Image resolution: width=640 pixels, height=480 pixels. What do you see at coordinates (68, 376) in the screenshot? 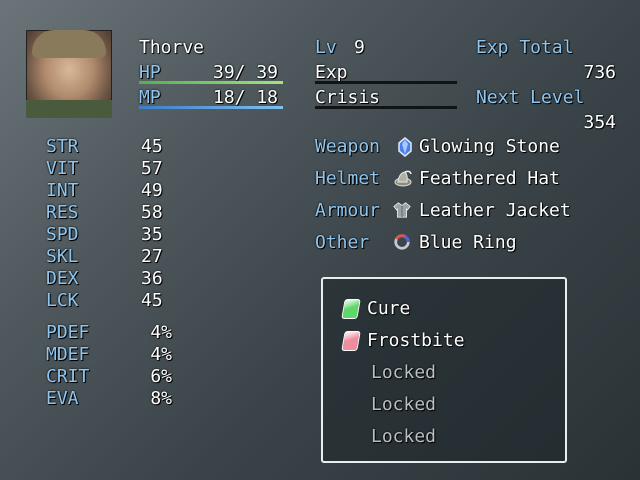
I see `substat-label: CRIT` at bounding box center [68, 376].